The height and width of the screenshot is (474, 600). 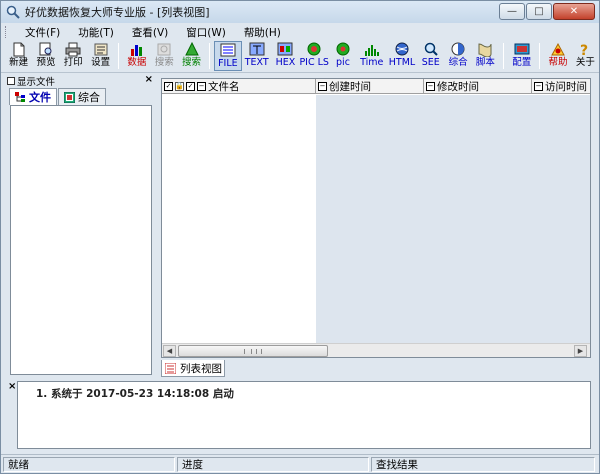 What do you see at coordinates (13, 12) in the screenshot?
I see `app-magnifier-icon` at bounding box center [13, 12].